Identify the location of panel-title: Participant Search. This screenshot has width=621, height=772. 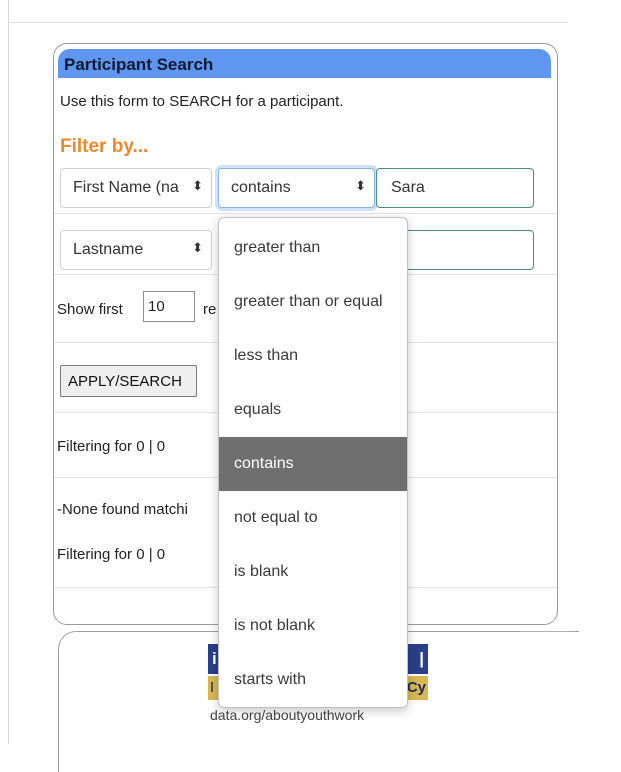
(139, 64).